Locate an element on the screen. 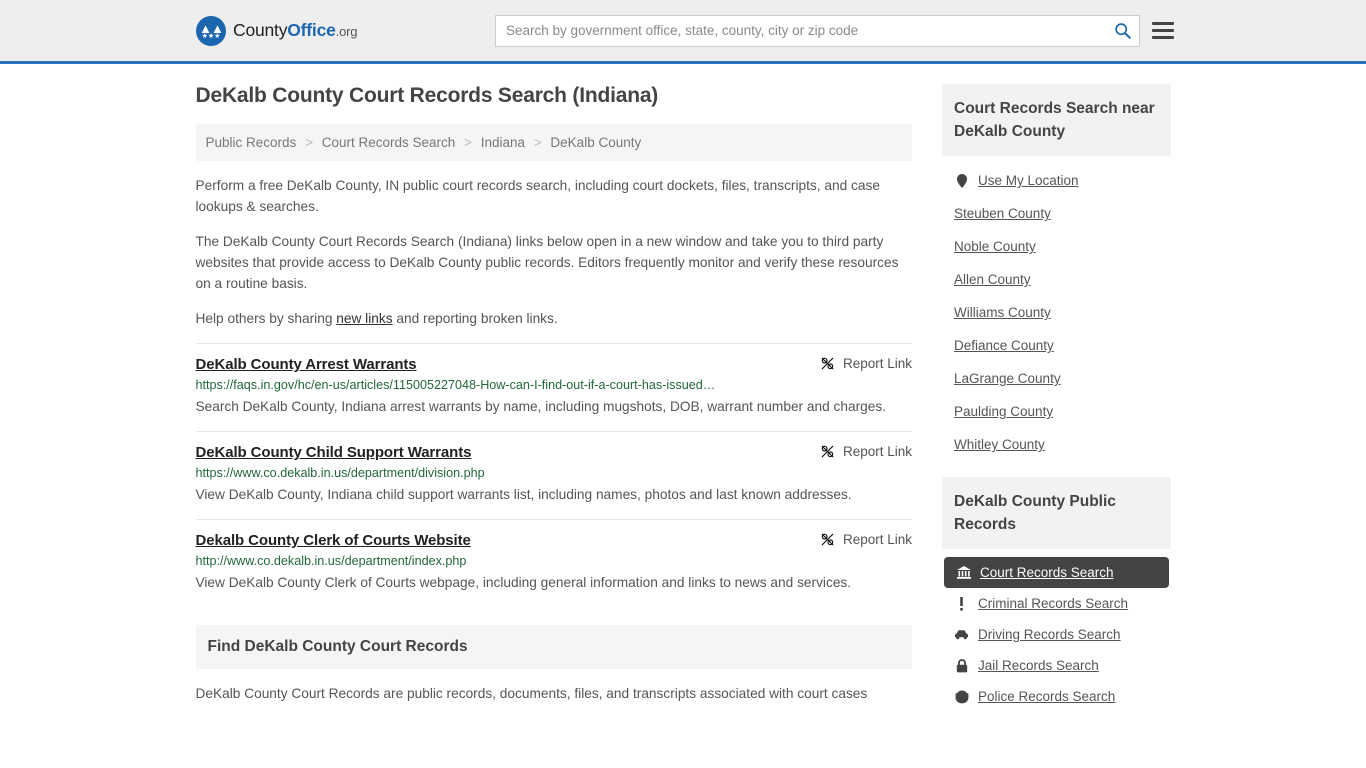 The width and height of the screenshot is (1366, 768). logo-wordmark: CountyOffice.org is located at coordinates (295, 30).